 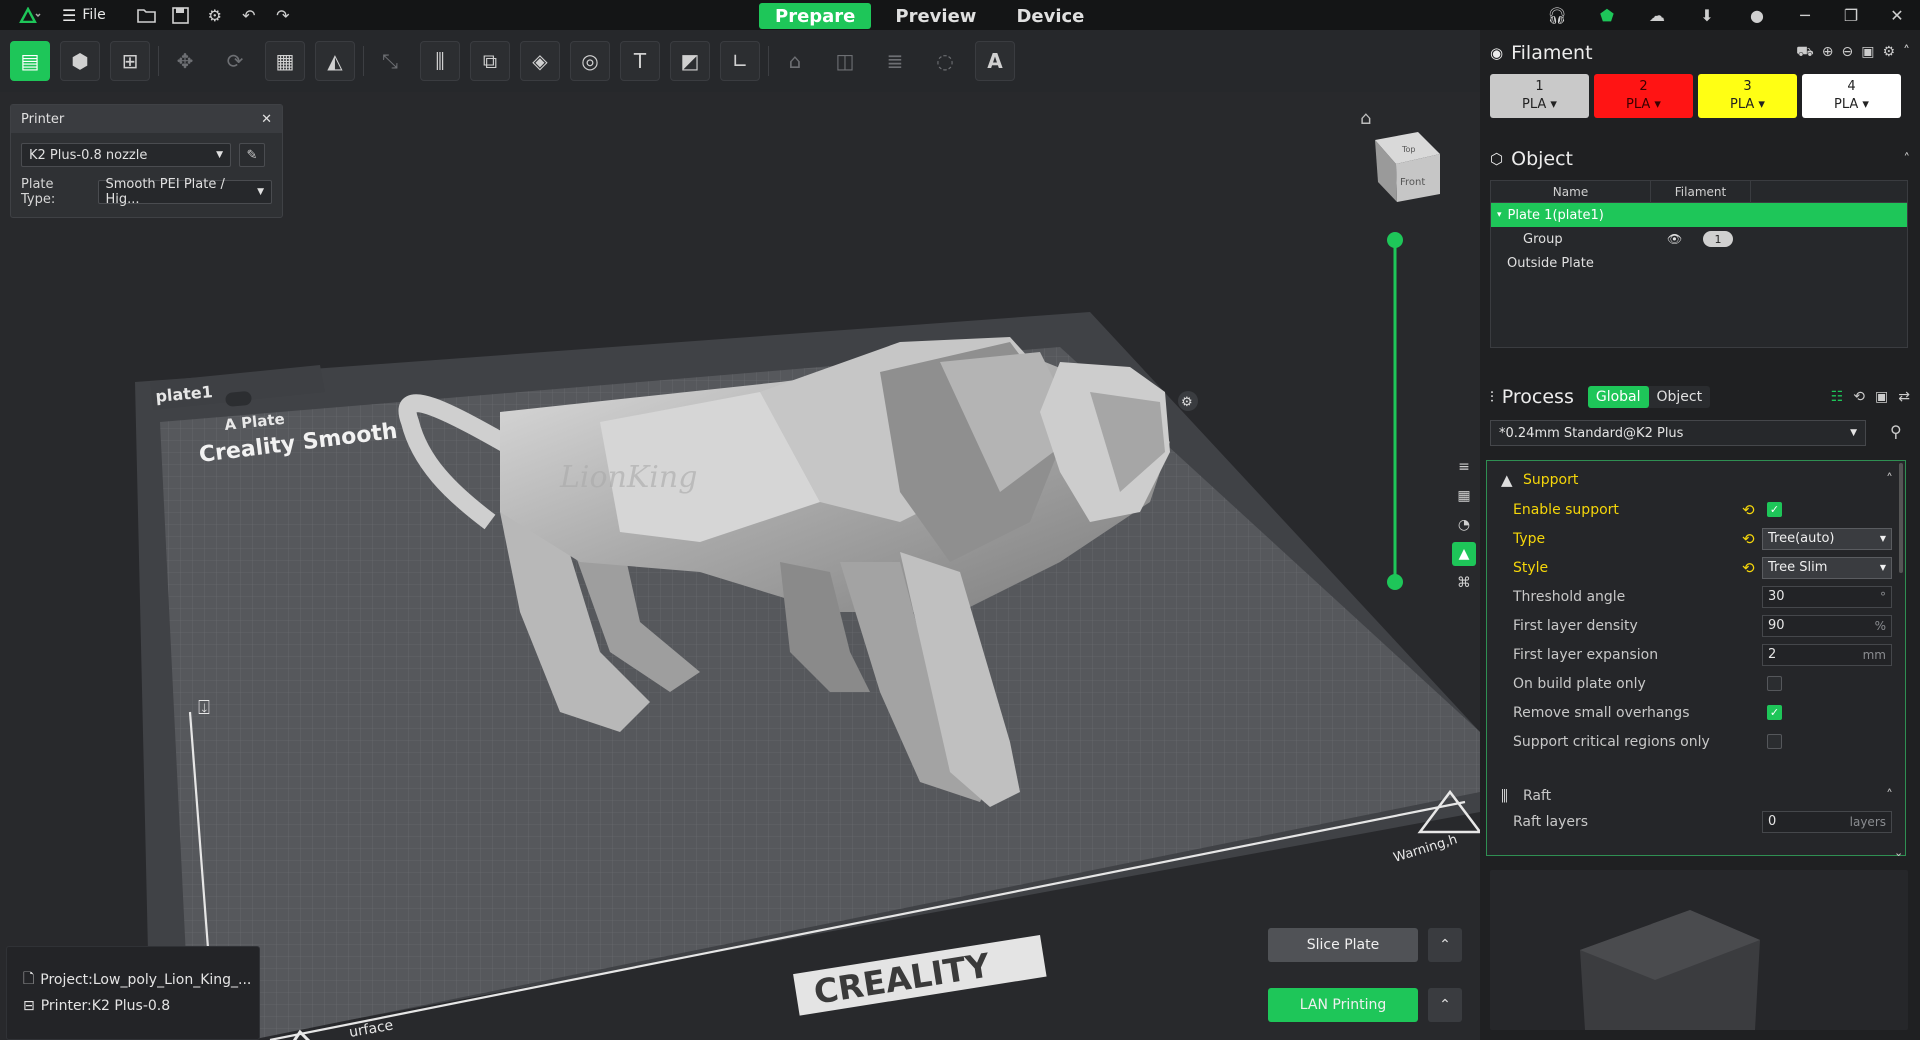 What do you see at coordinates (1867, 53) in the screenshot?
I see `filament-edit-icon: ▣` at bounding box center [1867, 53].